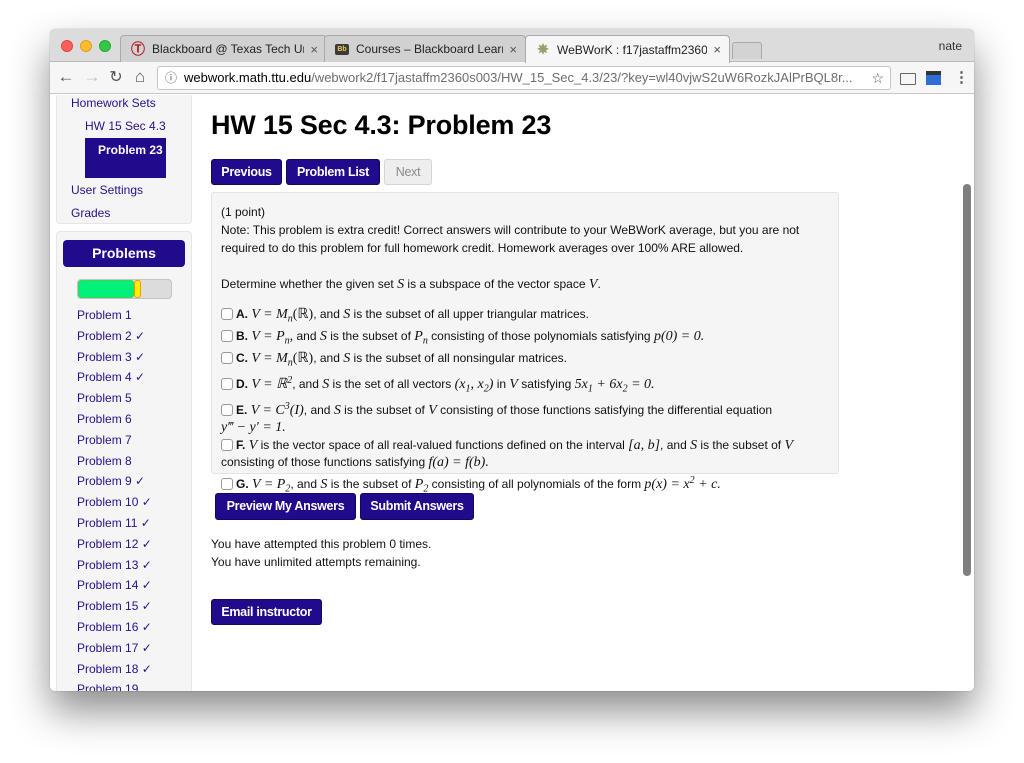  I want to click on texas-tech-icon: Ⓣ, so click(138, 49).